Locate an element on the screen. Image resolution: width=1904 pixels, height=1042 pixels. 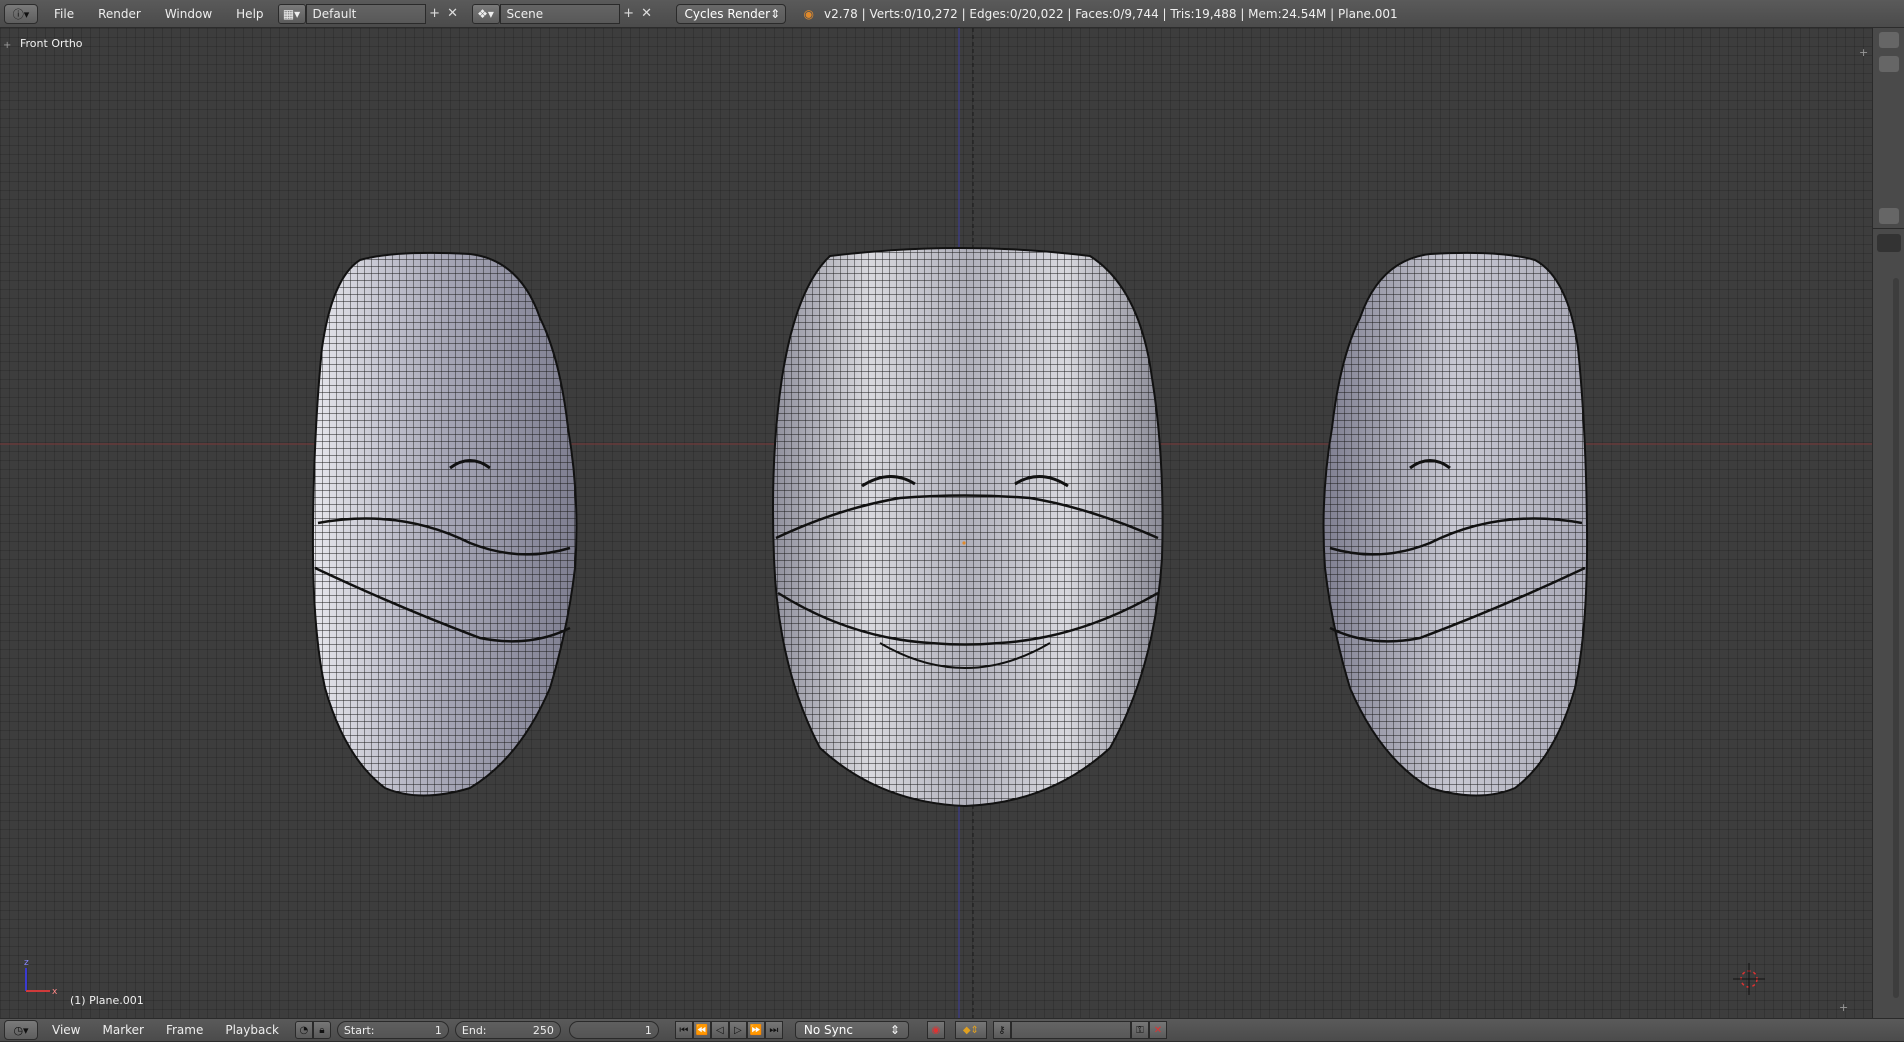
blender-logo-icon: ◉ is located at coordinates (808, 13).